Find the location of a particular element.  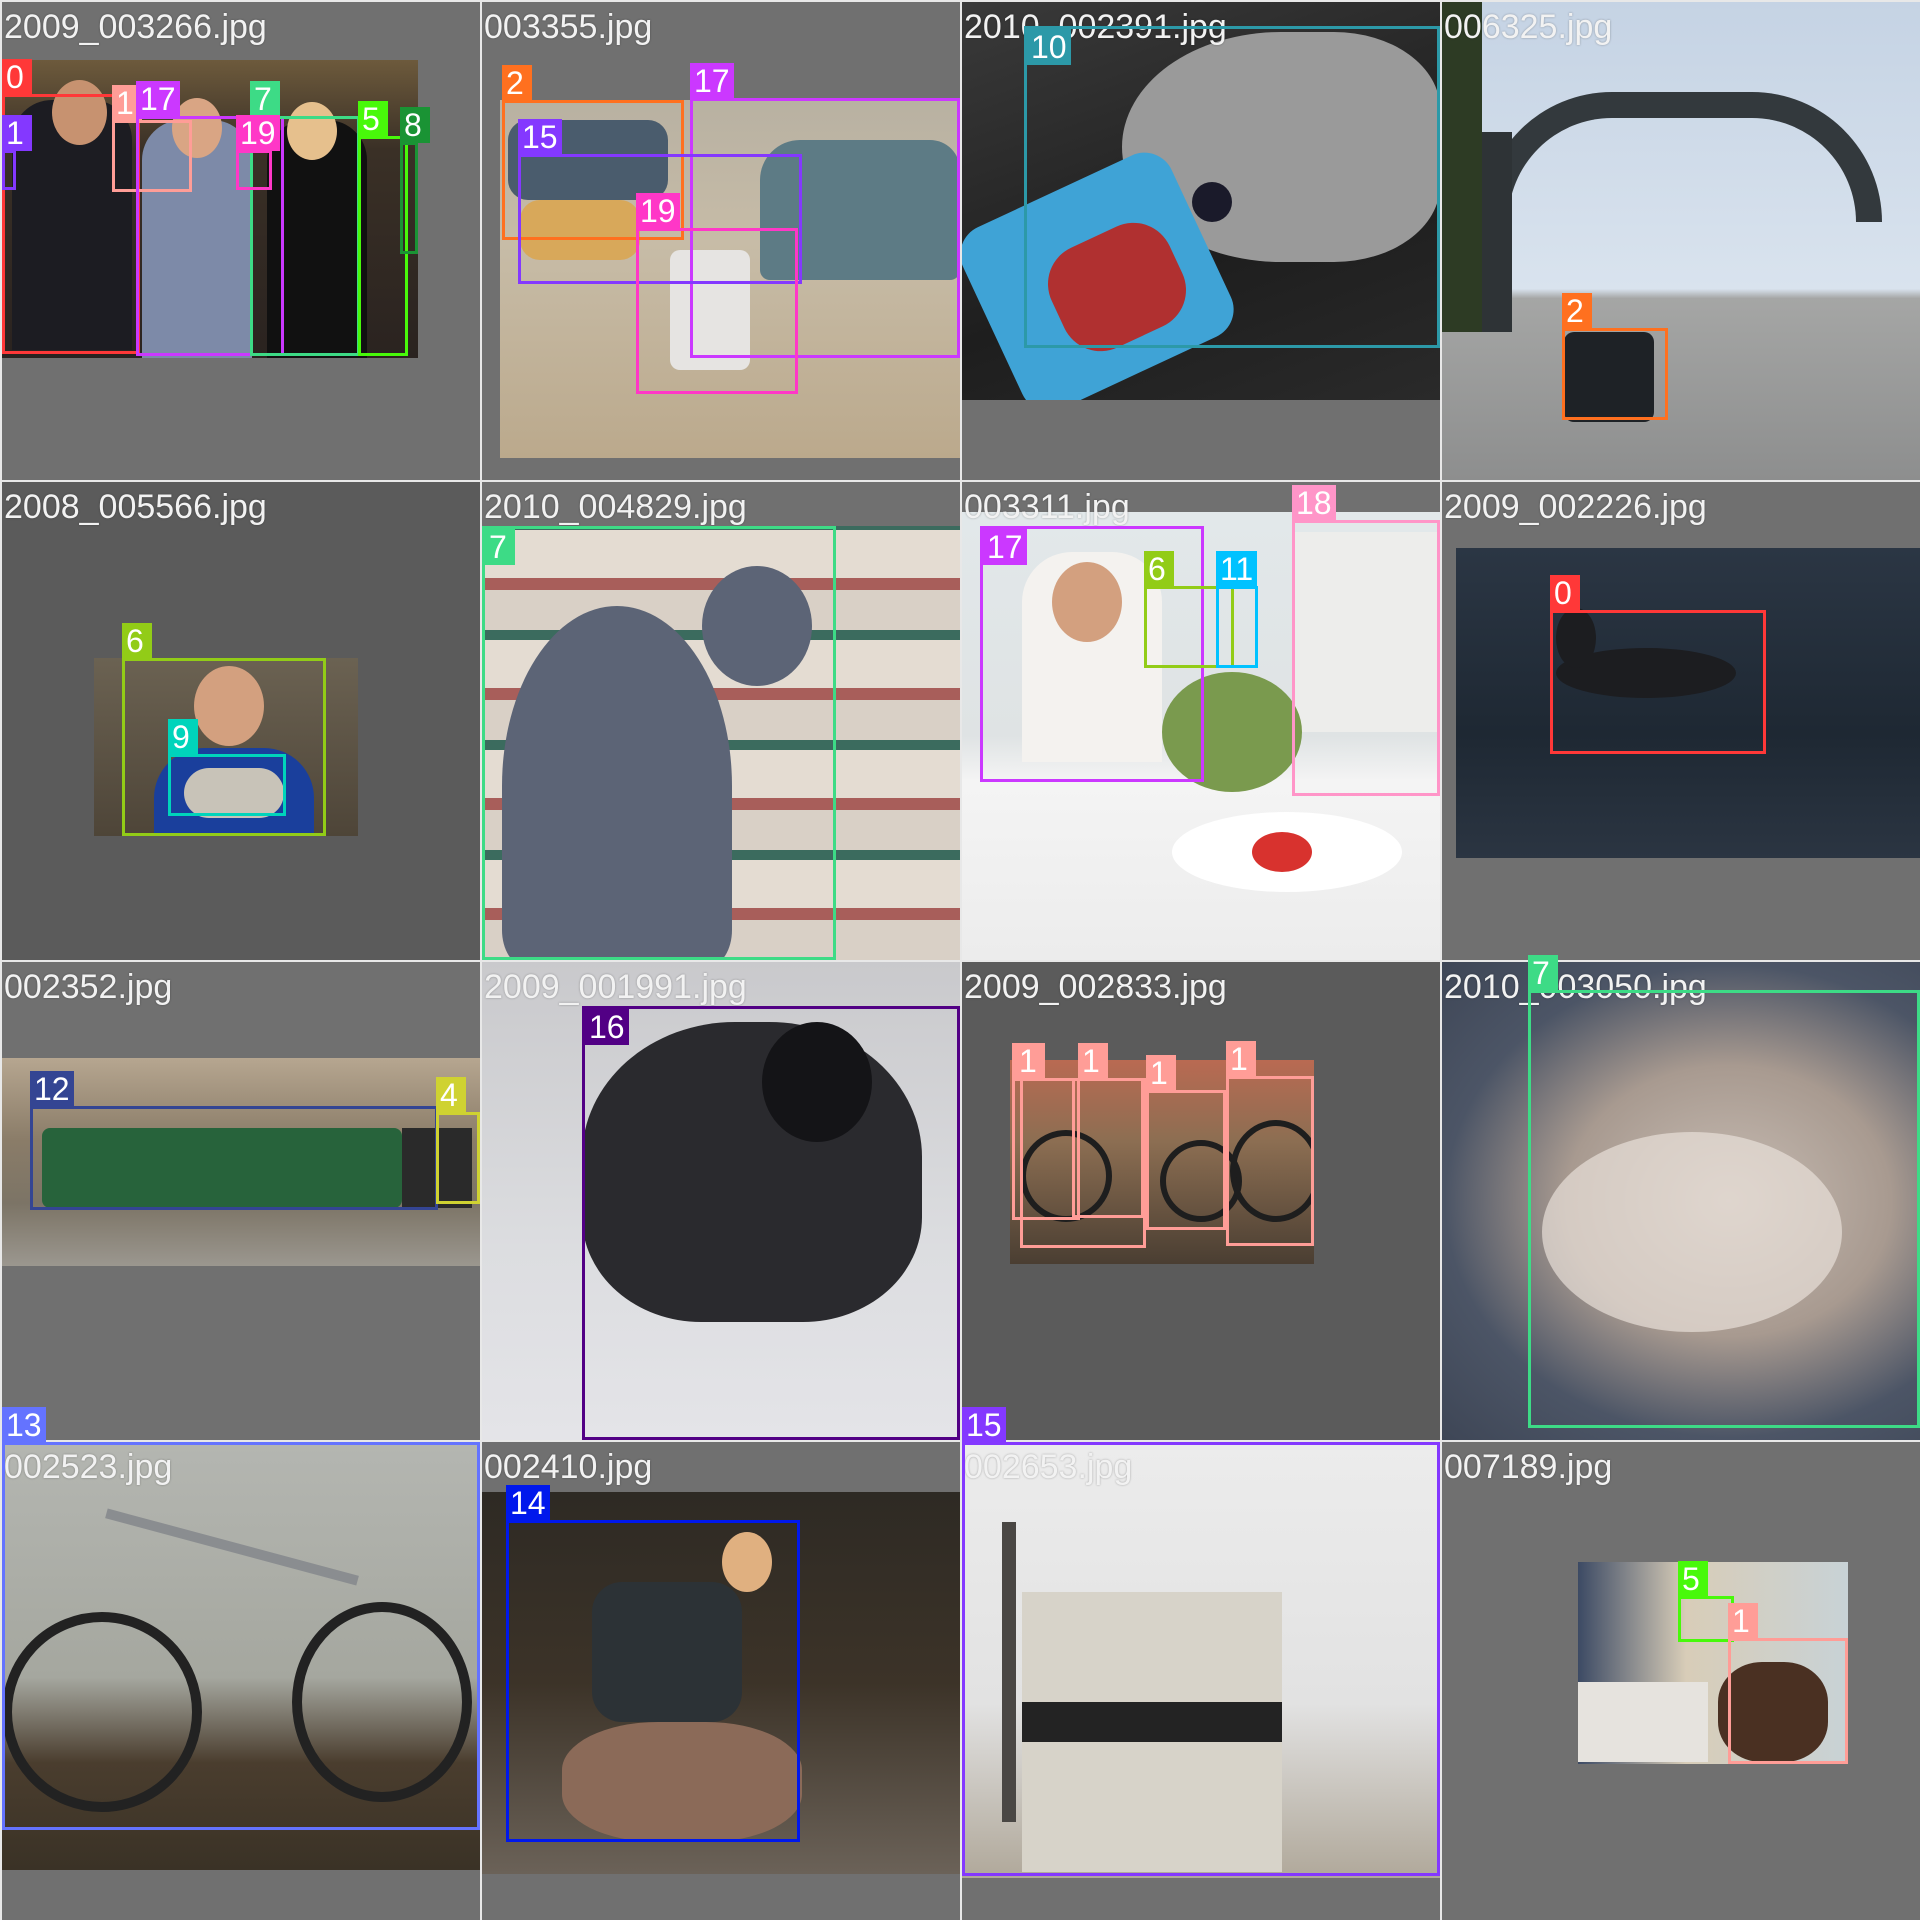

tile-2008-005566: 2008_005566.jpg 6 9 is located at coordinates (241, 721).